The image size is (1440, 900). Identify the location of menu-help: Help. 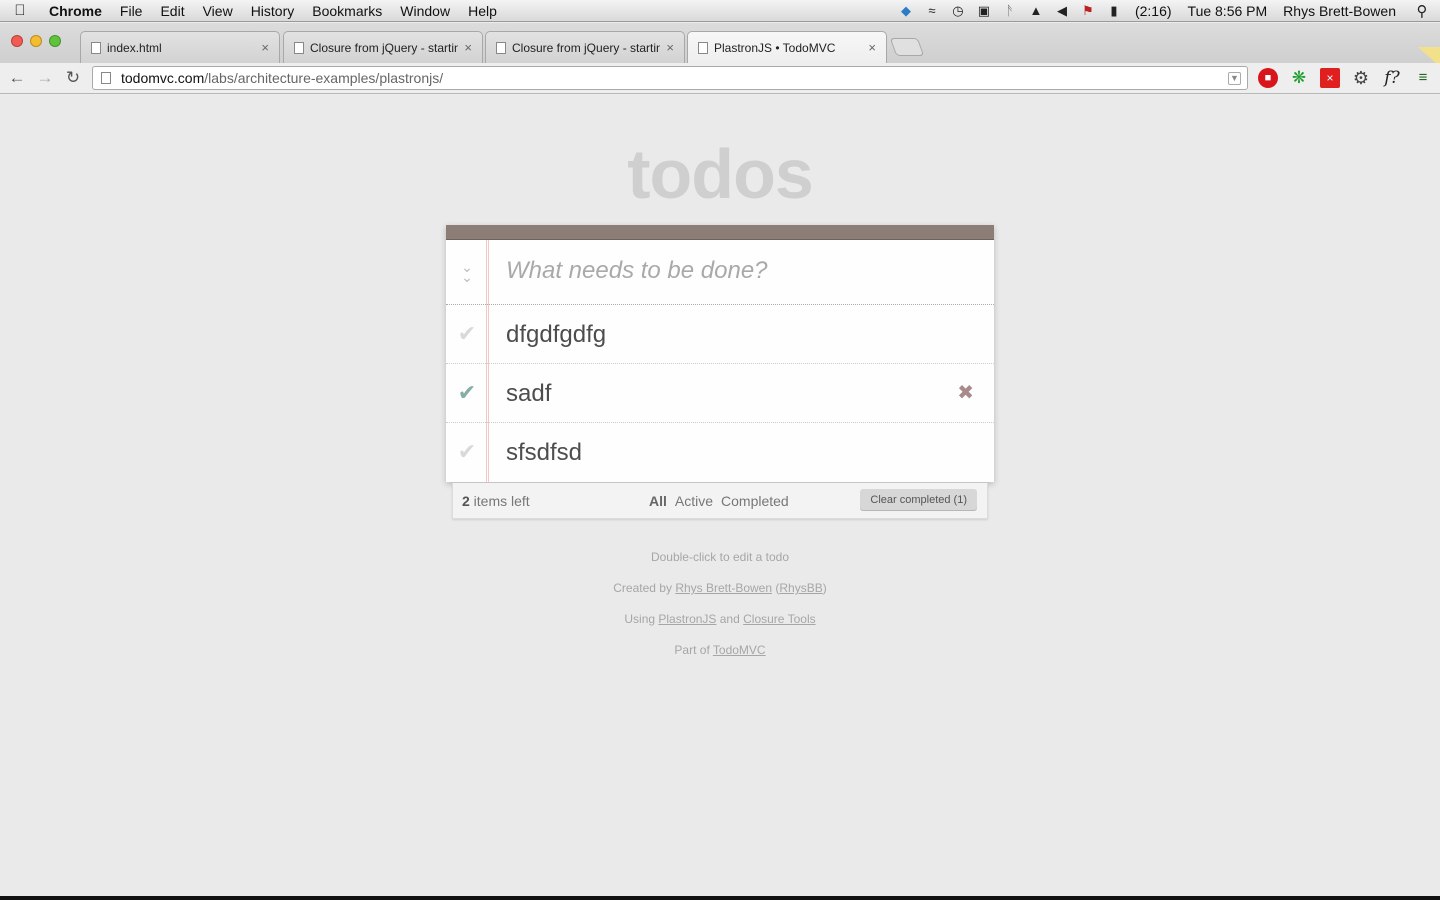
(482, 11).